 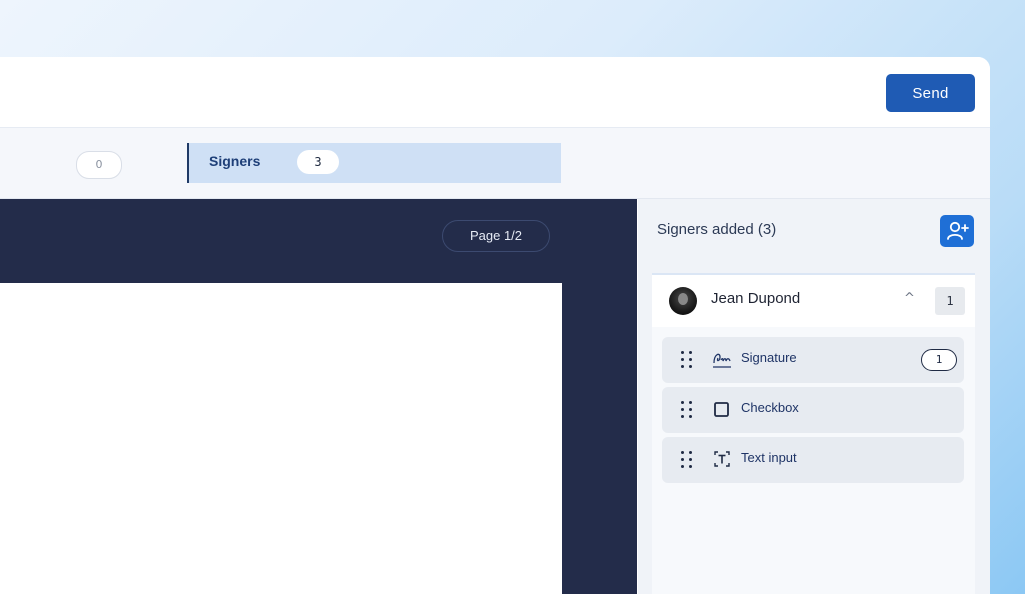 What do you see at coordinates (930, 93) in the screenshot?
I see `send-button: Send` at bounding box center [930, 93].